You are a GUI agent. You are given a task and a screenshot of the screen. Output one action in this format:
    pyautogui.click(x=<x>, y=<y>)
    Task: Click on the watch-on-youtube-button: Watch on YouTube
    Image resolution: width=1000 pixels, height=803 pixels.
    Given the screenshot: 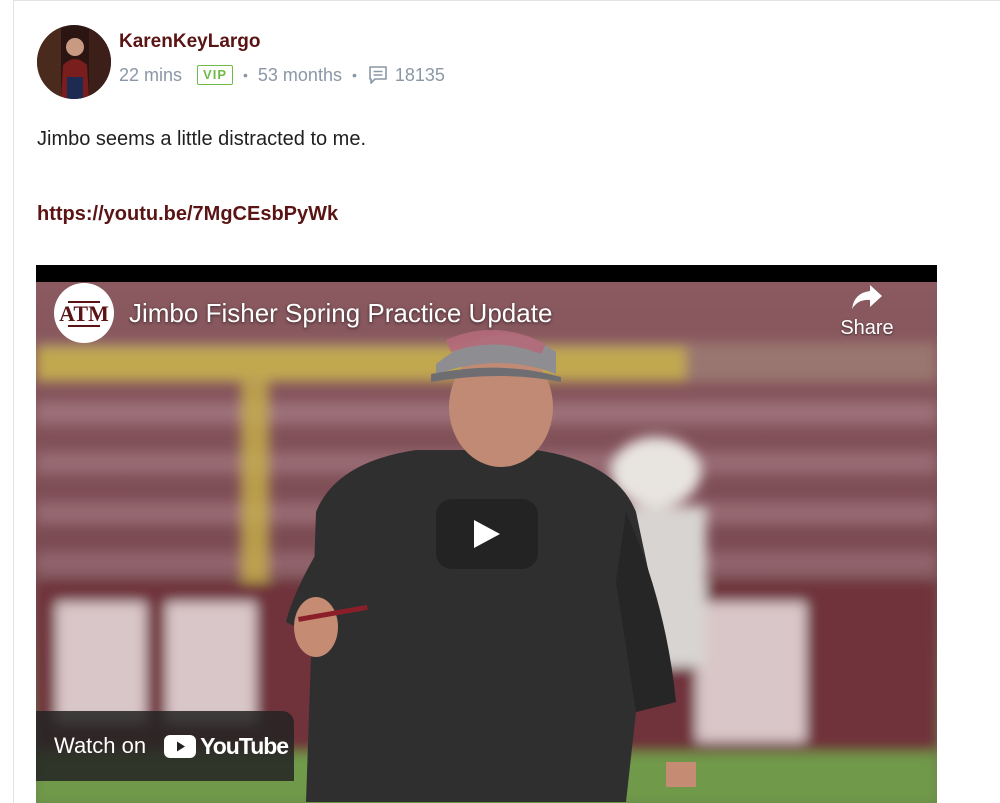 What is the action you would take?
    pyautogui.click(x=165, y=746)
    